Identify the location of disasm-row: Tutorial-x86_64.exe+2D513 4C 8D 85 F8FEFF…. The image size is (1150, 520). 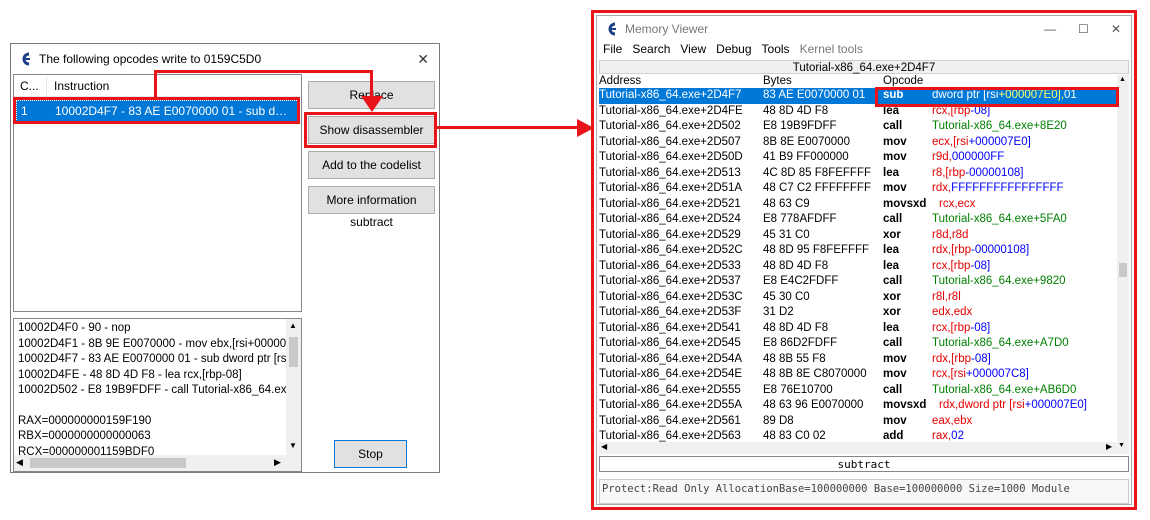
(857, 174).